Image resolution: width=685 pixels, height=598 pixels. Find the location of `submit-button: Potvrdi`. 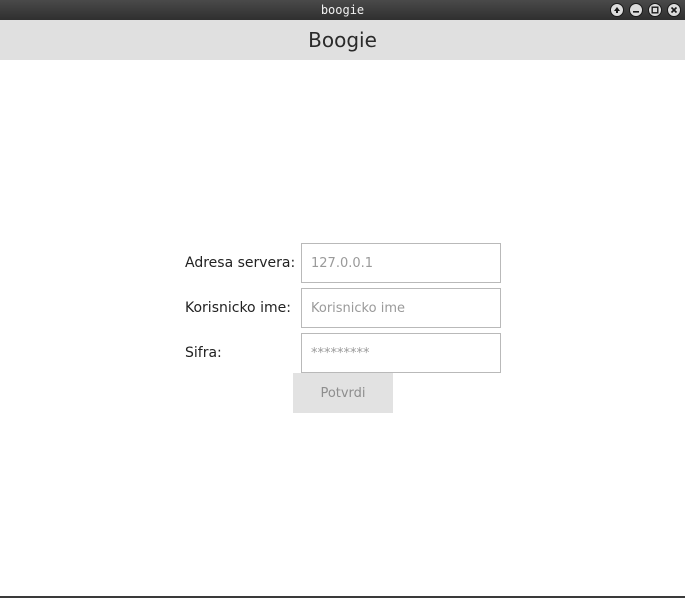

submit-button: Potvrdi is located at coordinates (343, 393).